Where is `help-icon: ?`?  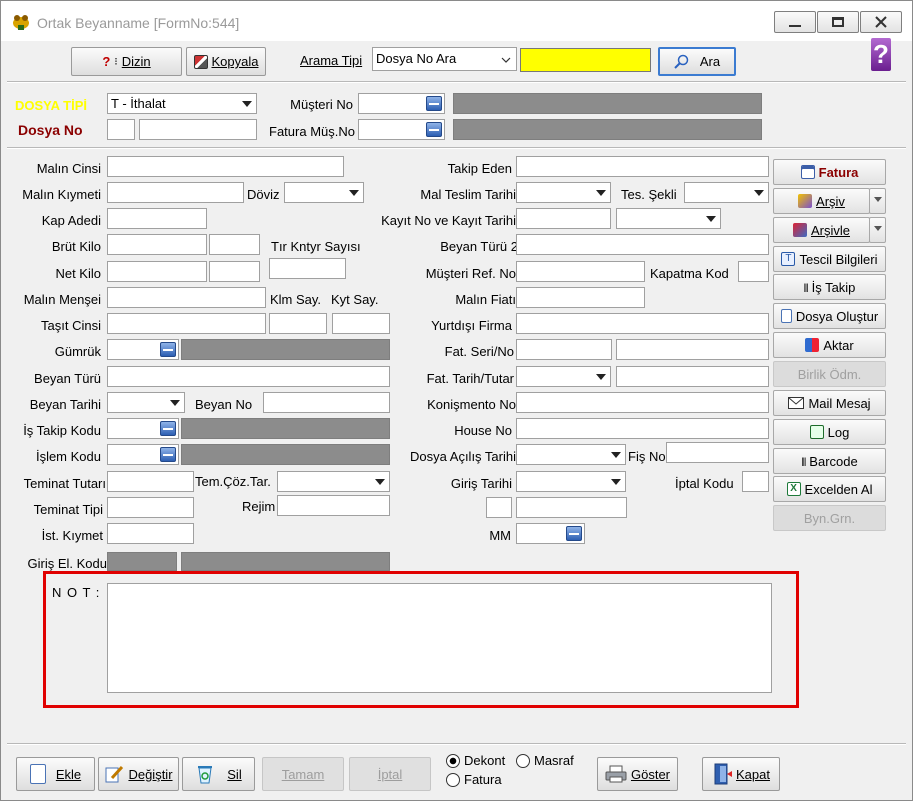 help-icon: ? is located at coordinates (881, 54).